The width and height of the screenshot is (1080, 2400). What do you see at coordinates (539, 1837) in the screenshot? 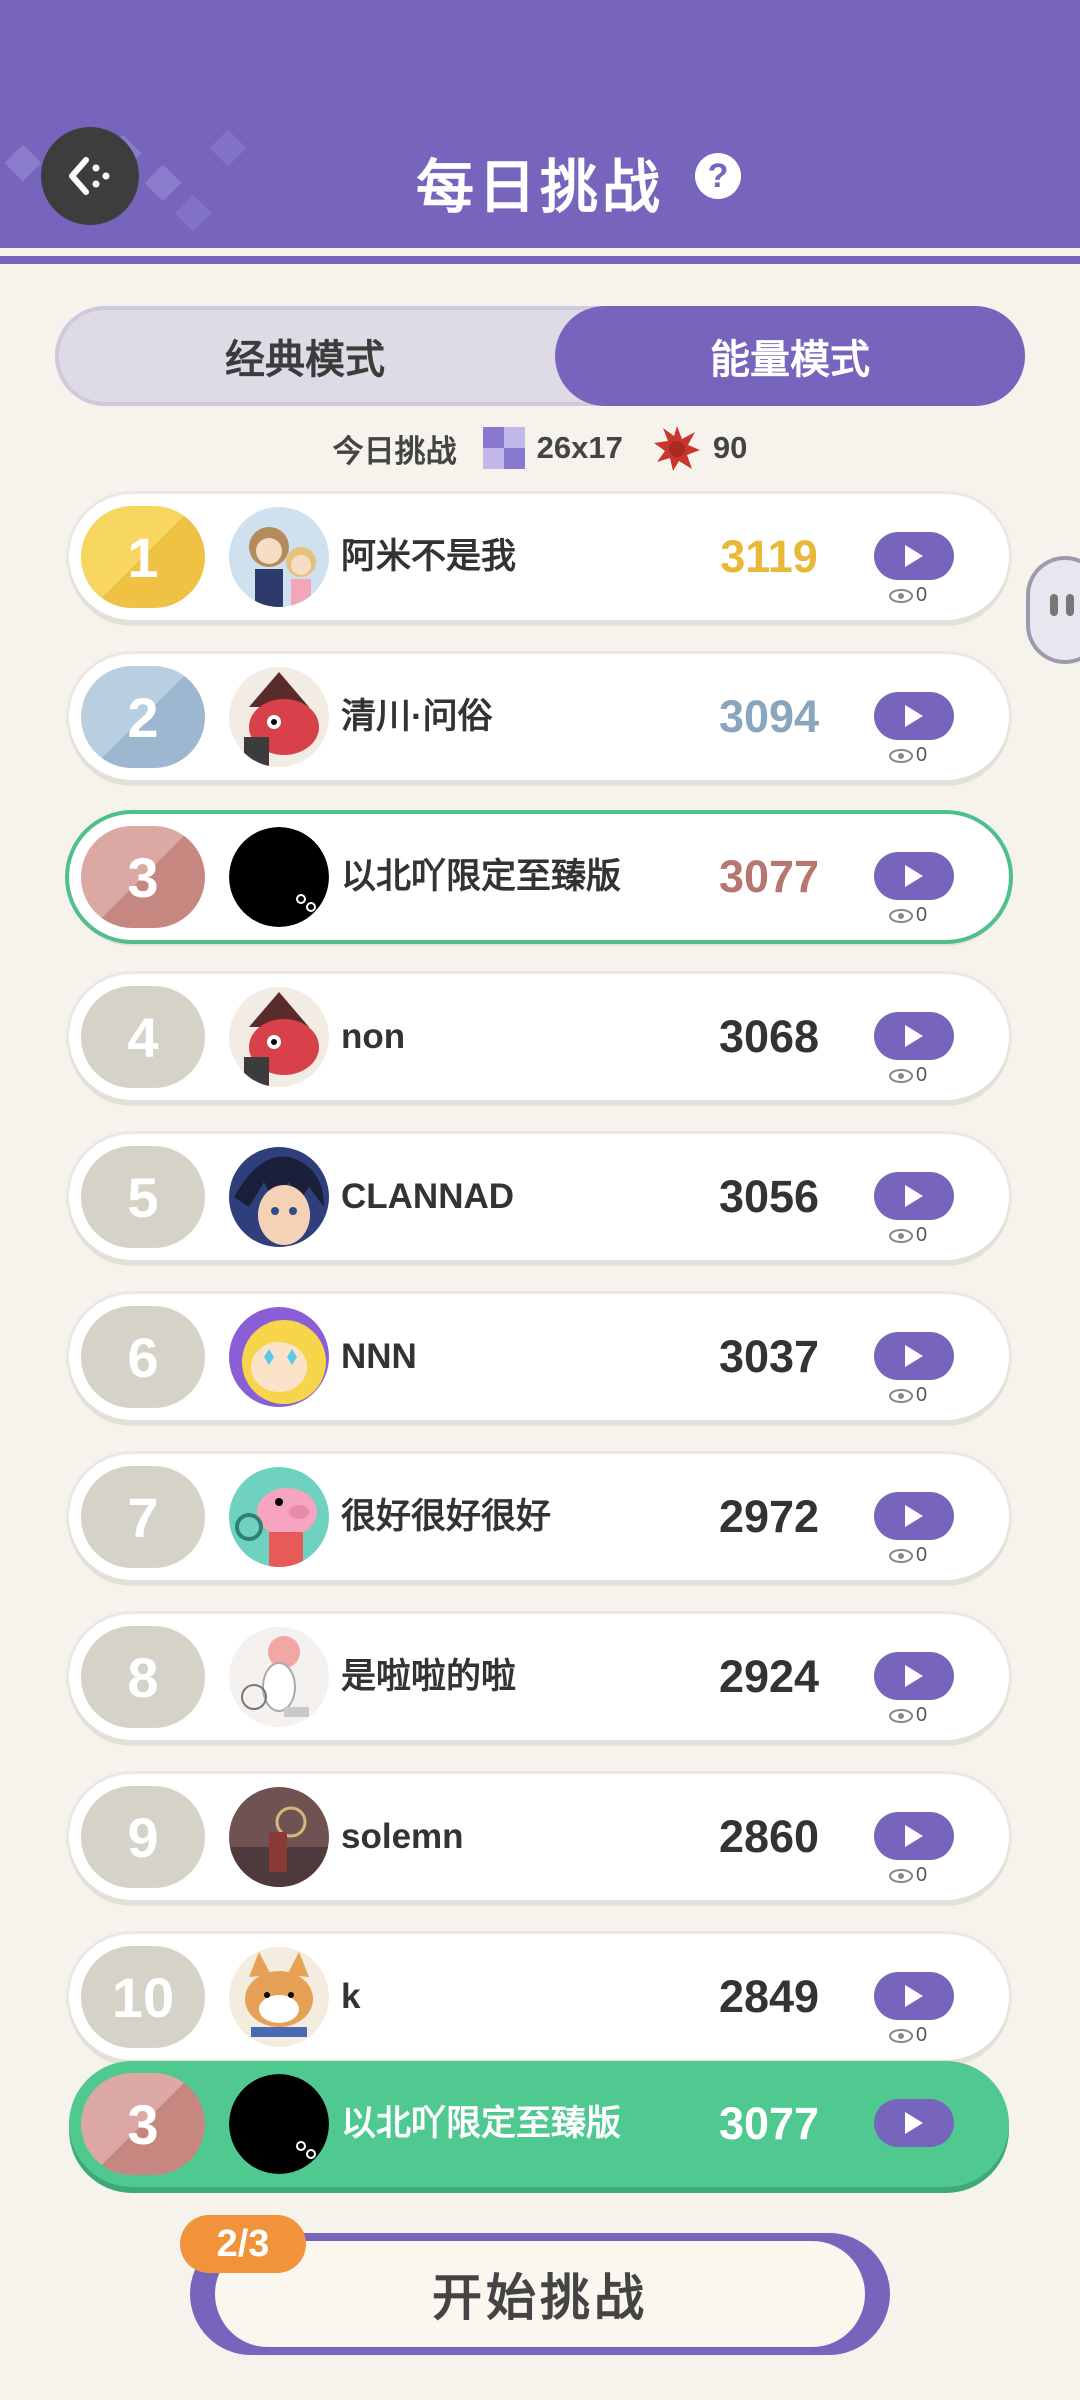
I see `leaderboard-row: 9 solemn 2860 0` at bounding box center [539, 1837].